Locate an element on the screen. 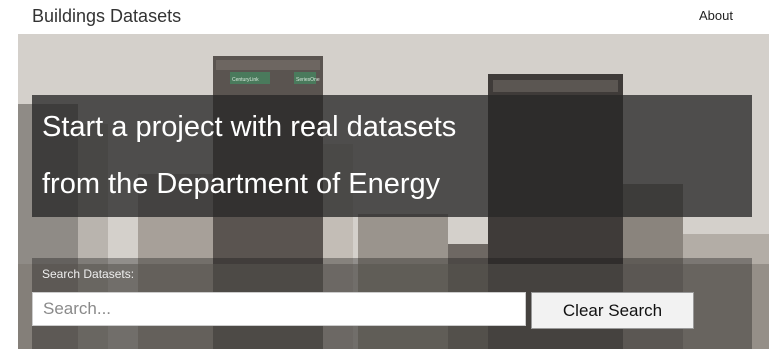 This screenshot has width=769, height=349. brand-link: Buildings Datasets is located at coordinates (106, 16).